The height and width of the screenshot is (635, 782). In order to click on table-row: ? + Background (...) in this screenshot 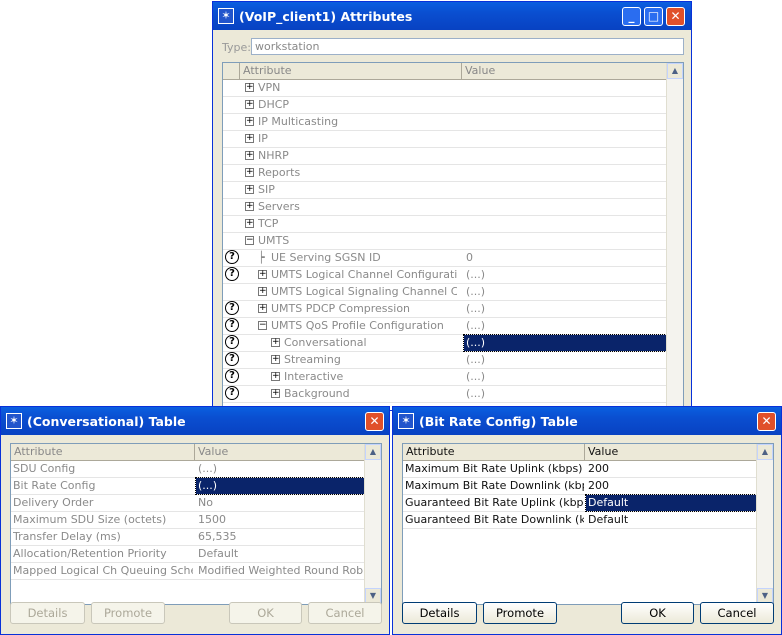, I will do `click(445, 394)`.